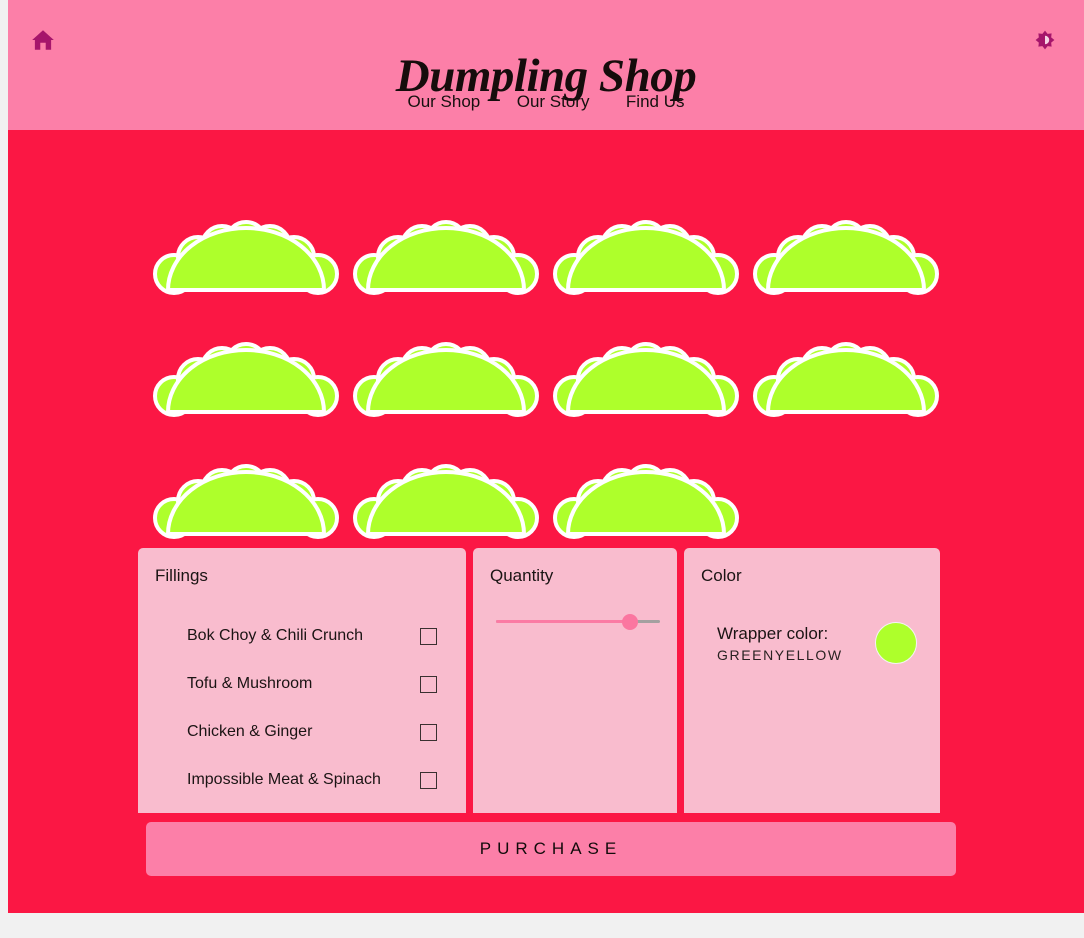 This screenshot has height=938, width=1084. Describe the element at coordinates (522, 575) in the screenshot. I see `quantity-legend: Quantity` at that location.